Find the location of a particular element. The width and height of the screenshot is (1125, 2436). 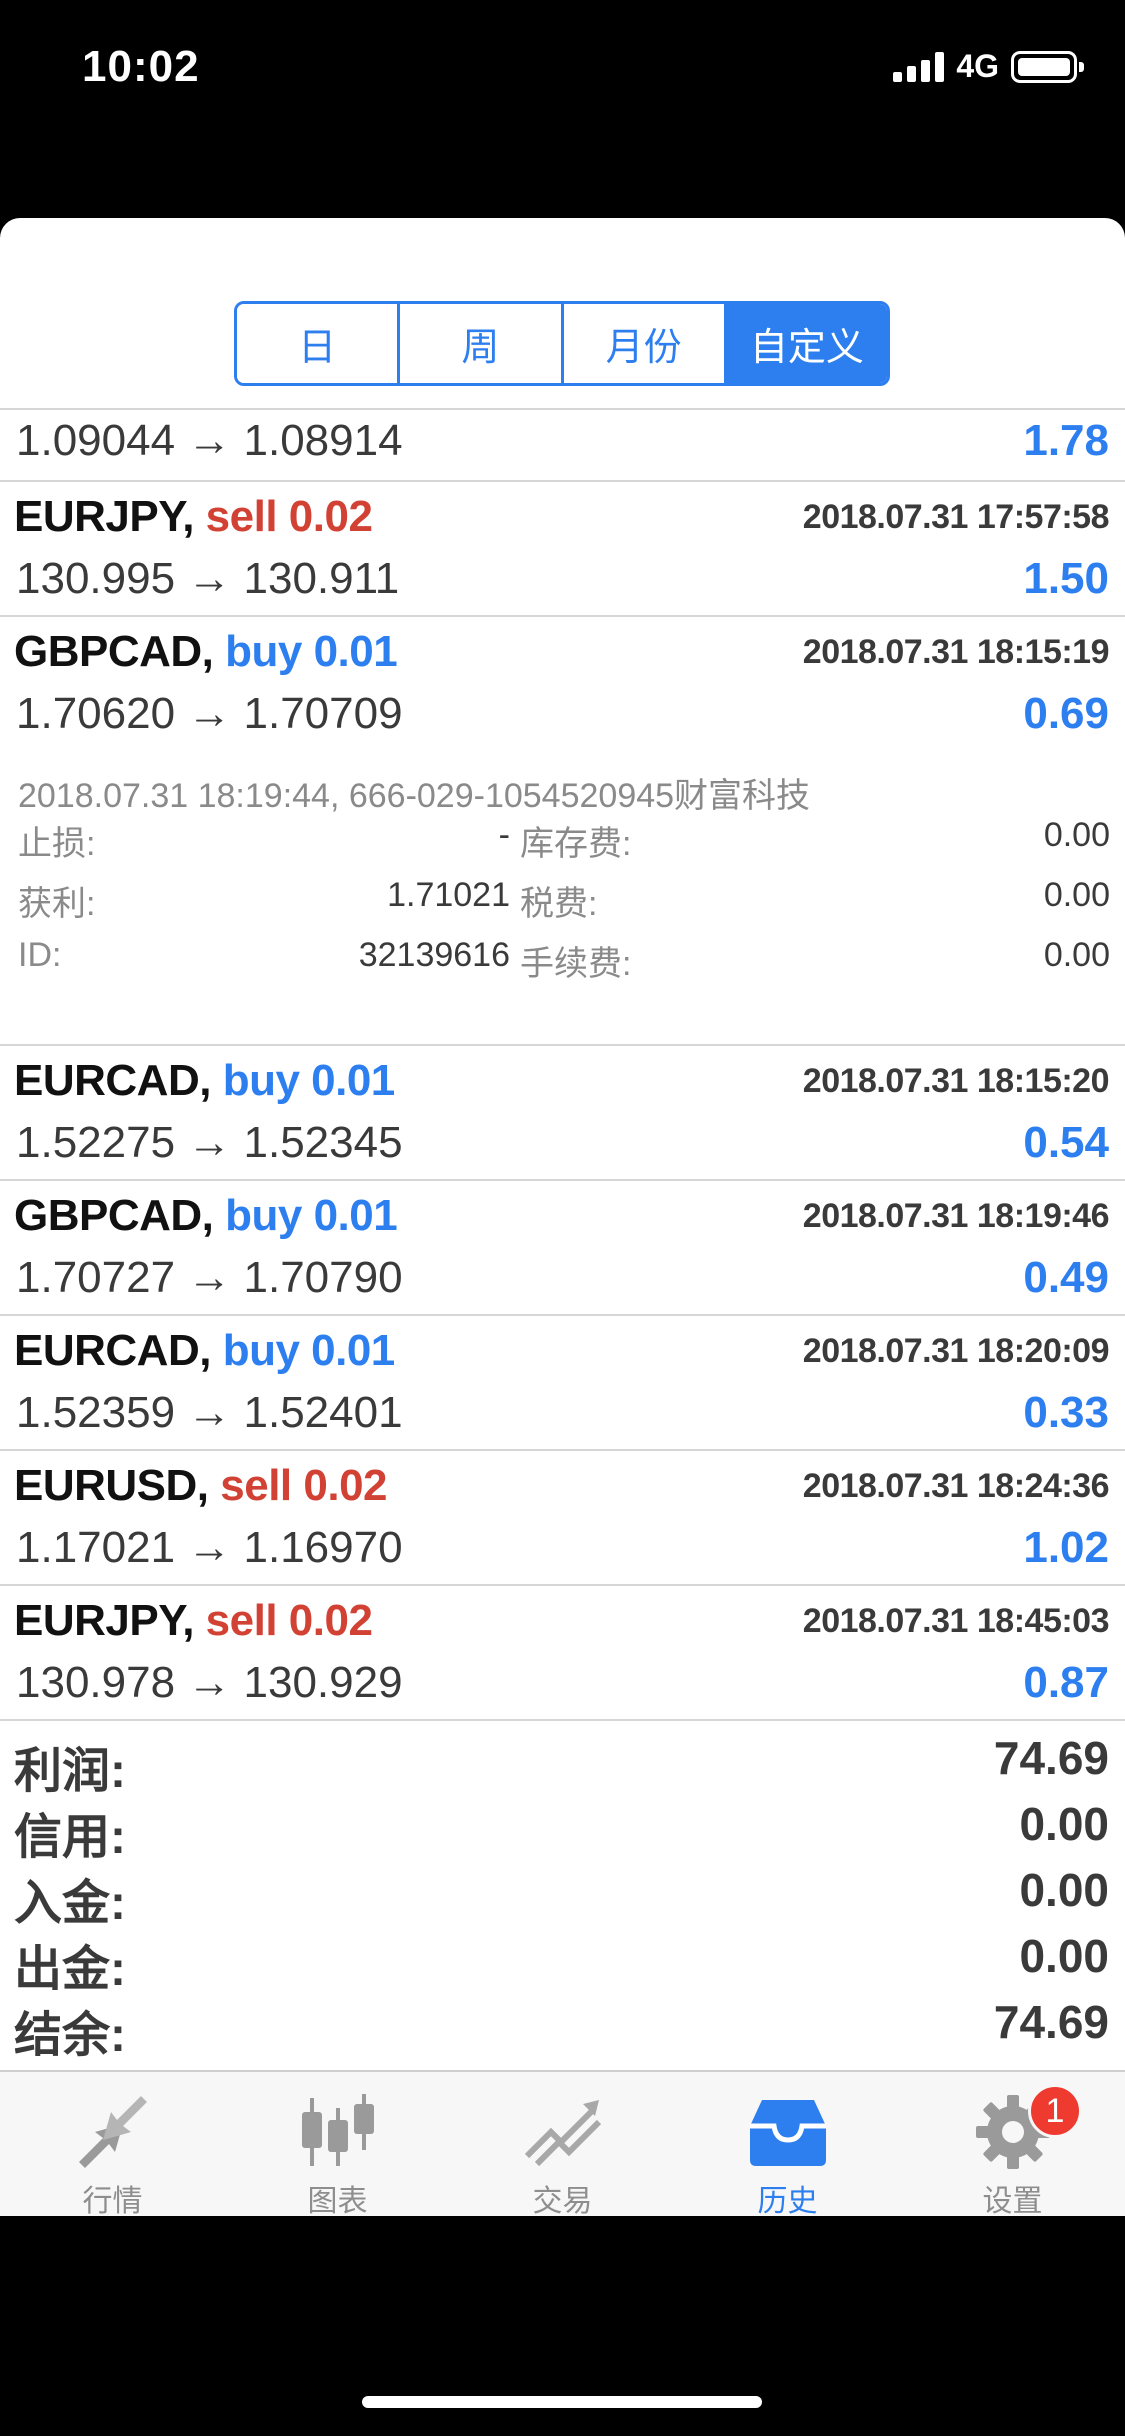

deal-profit: 1.50 is located at coordinates (1066, 578).